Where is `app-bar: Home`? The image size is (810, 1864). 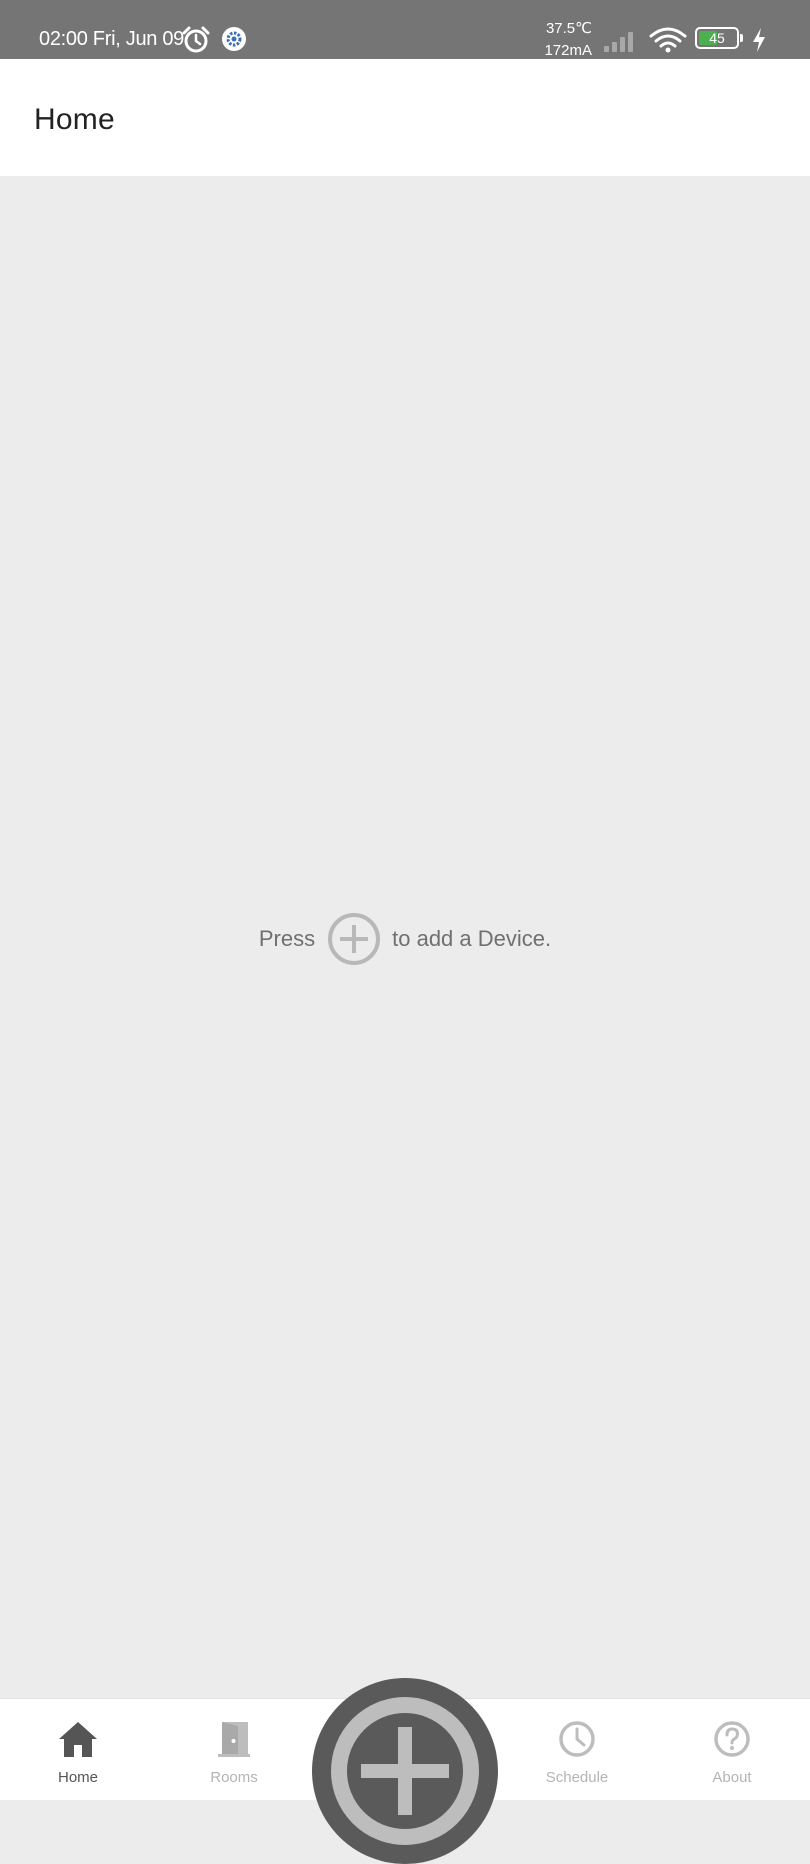
app-bar: Home is located at coordinates (405, 117).